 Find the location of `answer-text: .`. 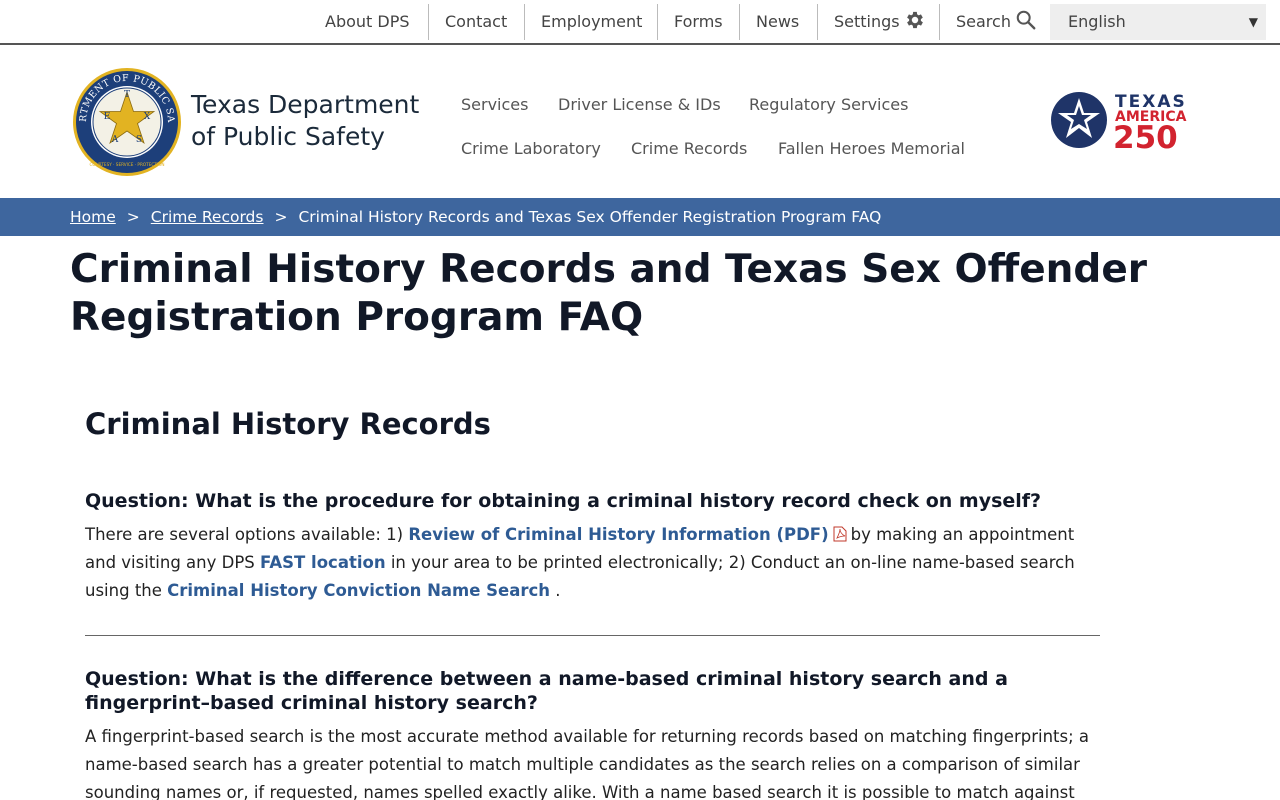

answer-text: . is located at coordinates (558, 590).